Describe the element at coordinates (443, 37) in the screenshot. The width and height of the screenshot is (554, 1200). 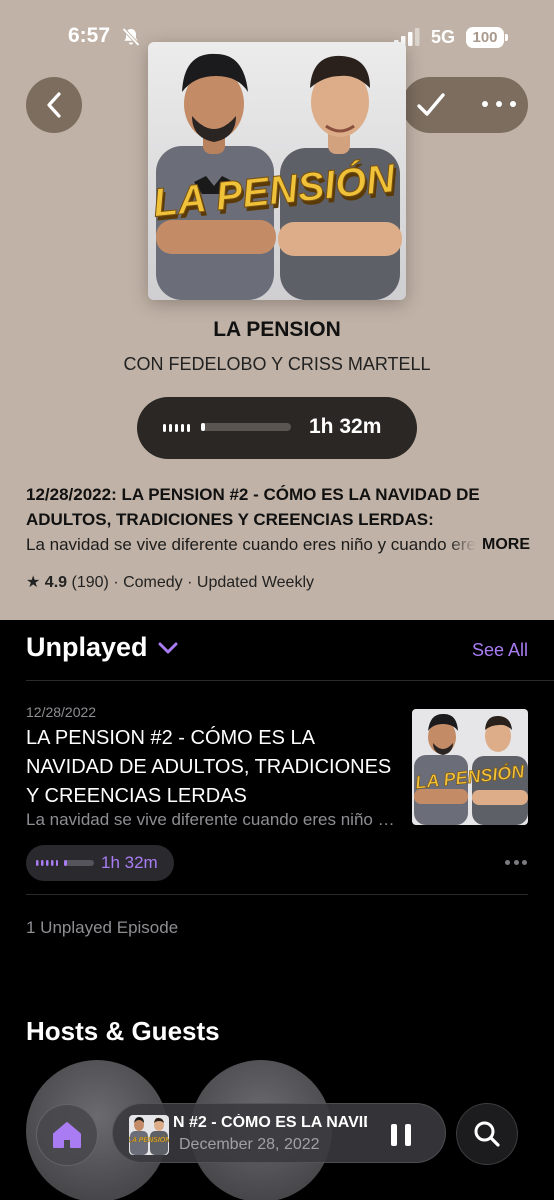
I see `network-label: 5G` at that location.